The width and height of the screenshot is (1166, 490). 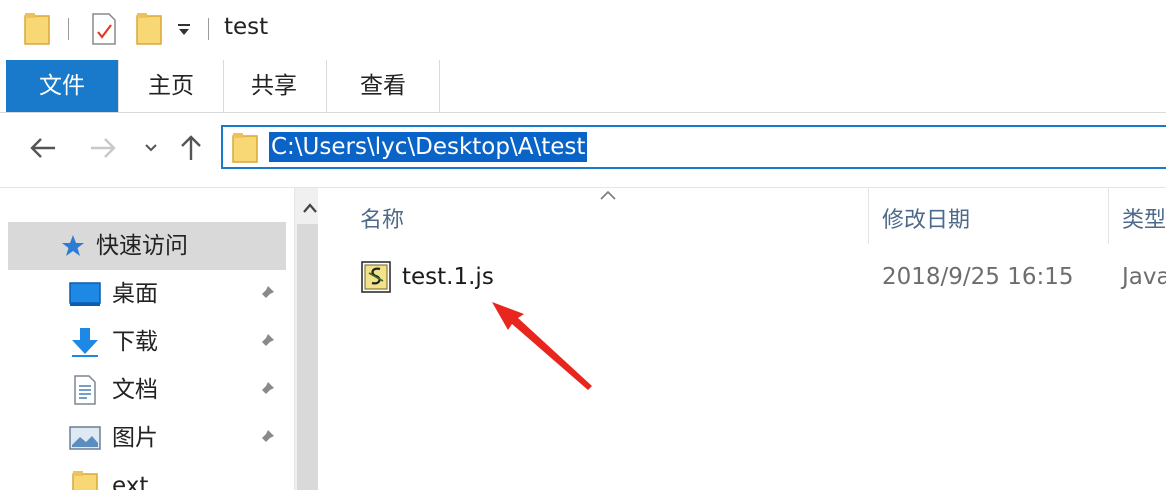 What do you see at coordinates (85, 342) in the screenshot?
I see `download-icon` at bounding box center [85, 342].